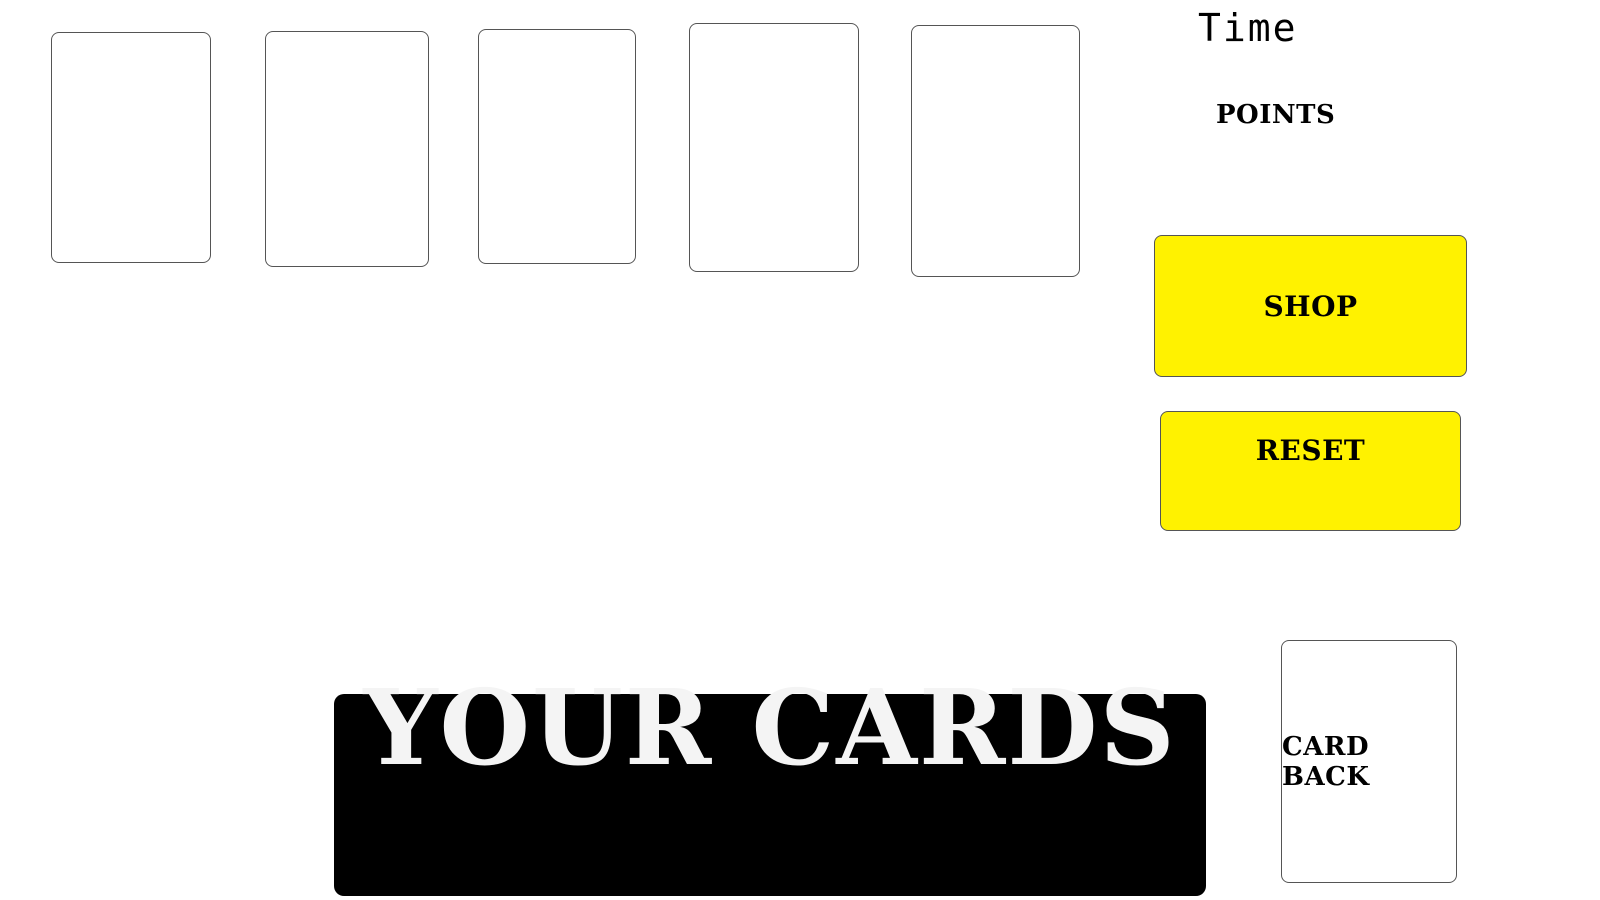 Image resolution: width=1600 pixels, height=900 pixels. Describe the element at coordinates (1310, 450) in the screenshot. I see `reset-button-label: RESET` at that location.